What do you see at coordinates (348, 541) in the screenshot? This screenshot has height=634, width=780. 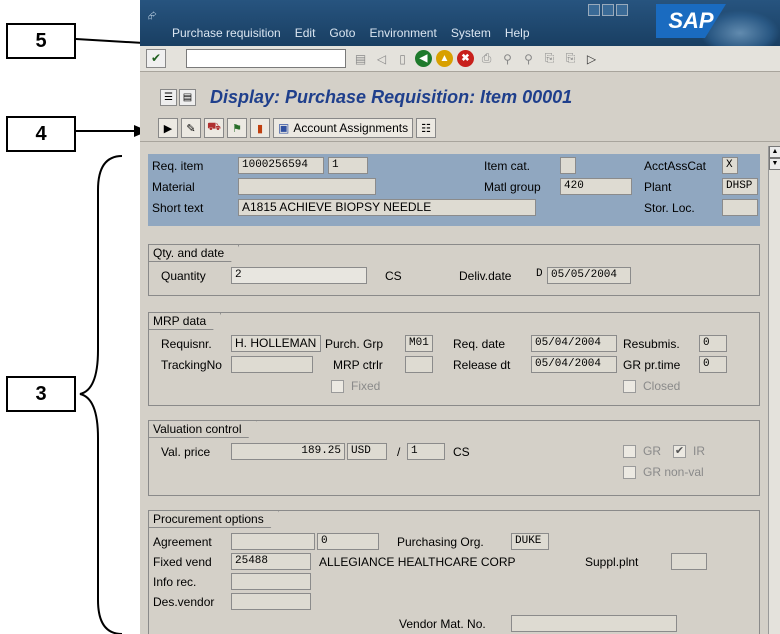 I see `agreement-item-field: 0` at bounding box center [348, 541].